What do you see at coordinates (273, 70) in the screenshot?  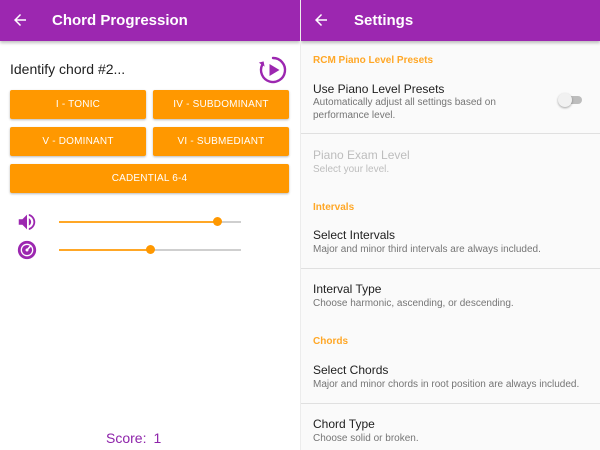 I see `replay-play-icon` at bounding box center [273, 70].